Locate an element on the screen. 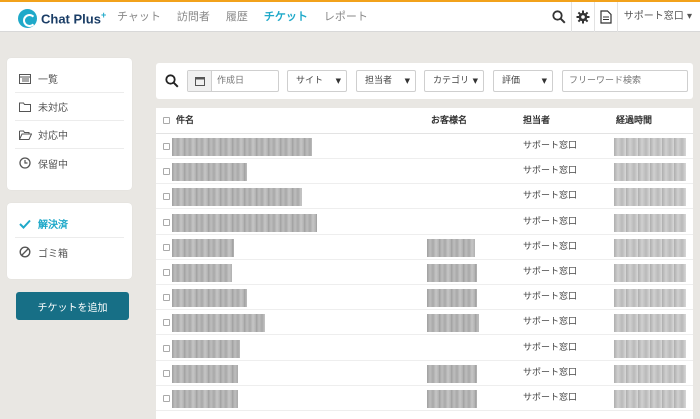  sidebar-item-all: 一覧 is located at coordinates (69, 79).